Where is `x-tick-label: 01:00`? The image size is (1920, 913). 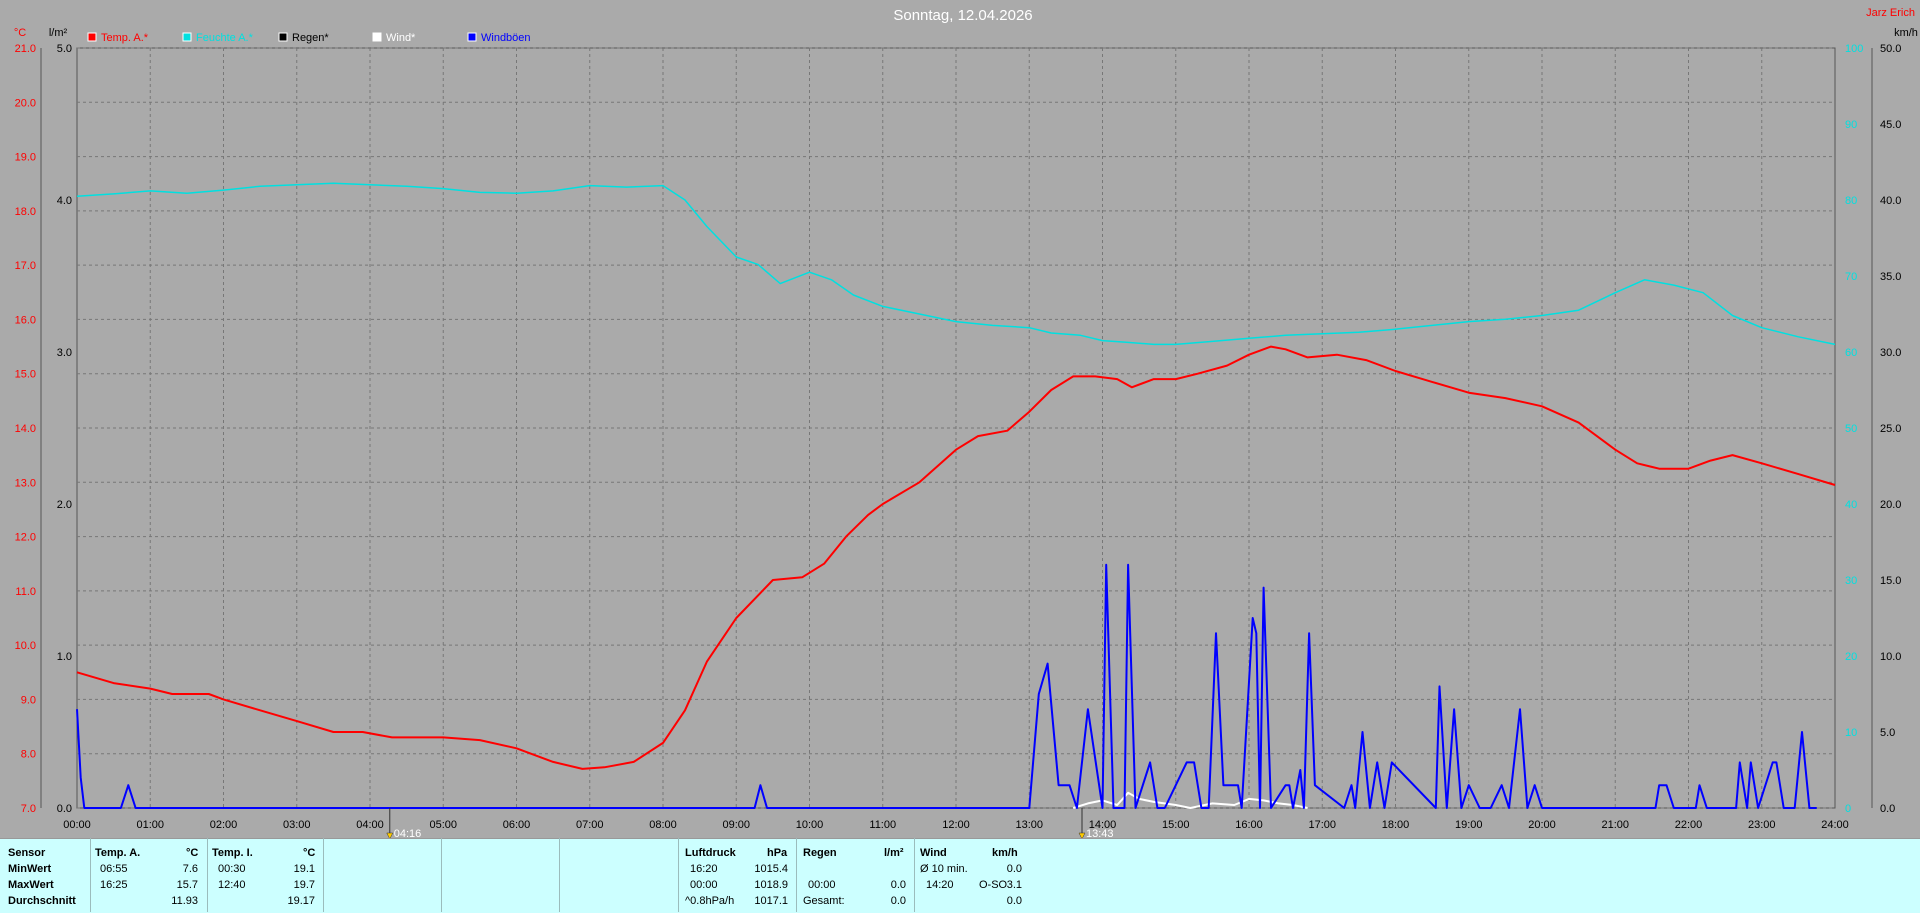 x-tick-label: 01:00 is located at coordinates (150, 825).